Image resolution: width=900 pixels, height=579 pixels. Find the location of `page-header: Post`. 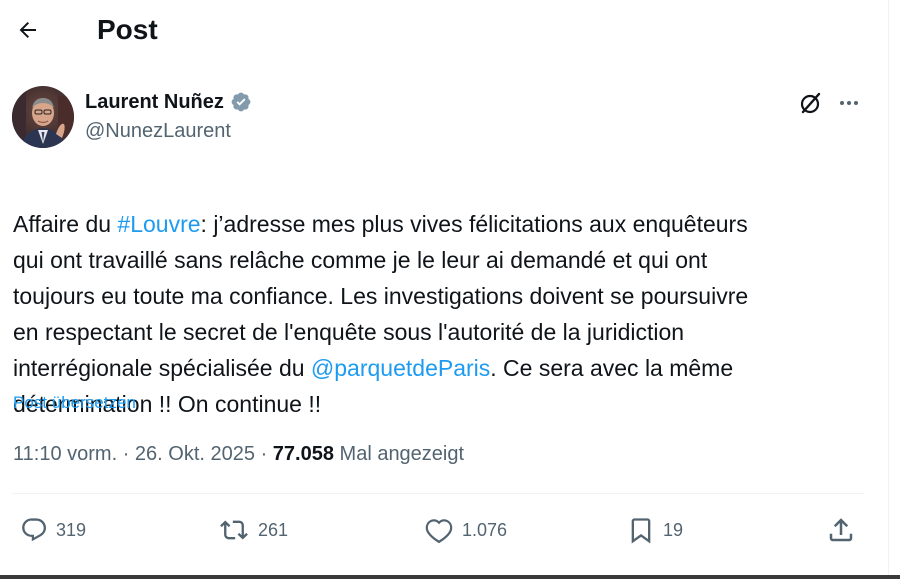

page-header: Post is located at coordinates (444, 30).